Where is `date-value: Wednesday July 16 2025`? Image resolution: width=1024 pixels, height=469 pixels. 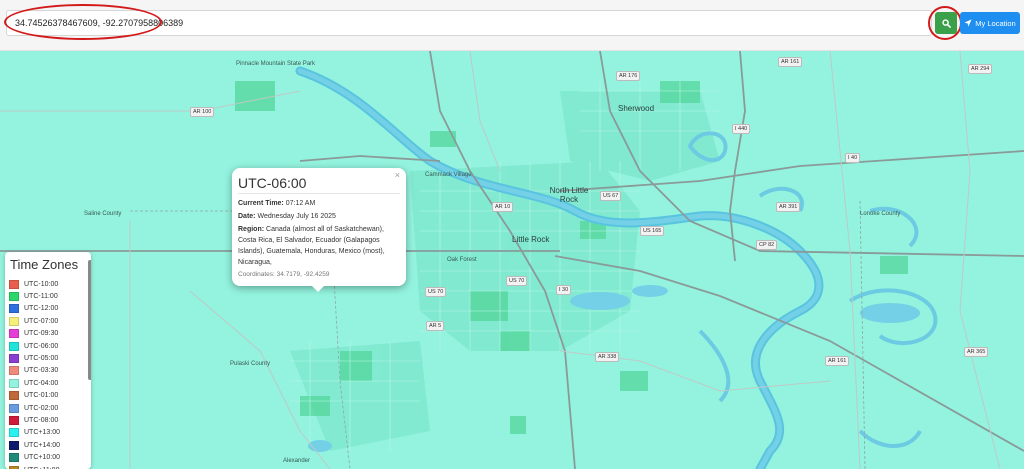 date-value: Wednesday July 16 2025 is located at coordinates (296, 216).